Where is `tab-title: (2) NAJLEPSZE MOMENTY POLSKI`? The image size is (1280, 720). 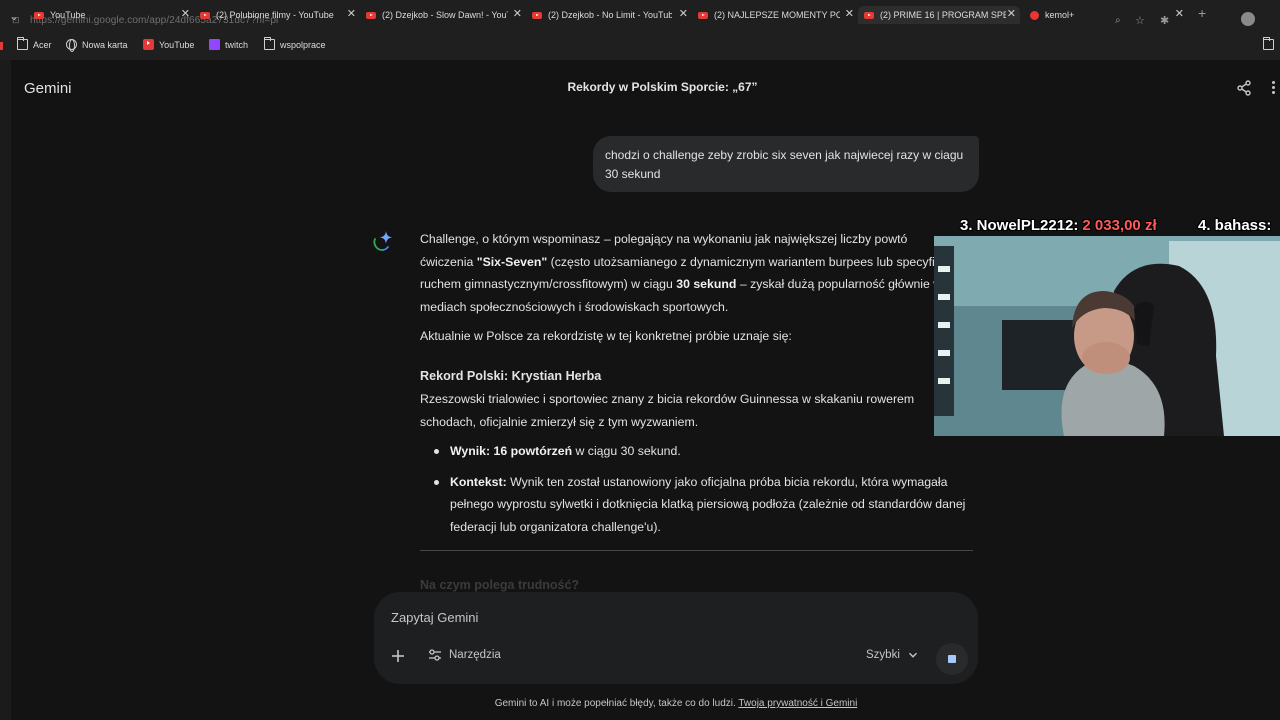
tab-title: (2) NAJLEPSZE MOMENTY POLSKI is located at coordinates (777, 15).